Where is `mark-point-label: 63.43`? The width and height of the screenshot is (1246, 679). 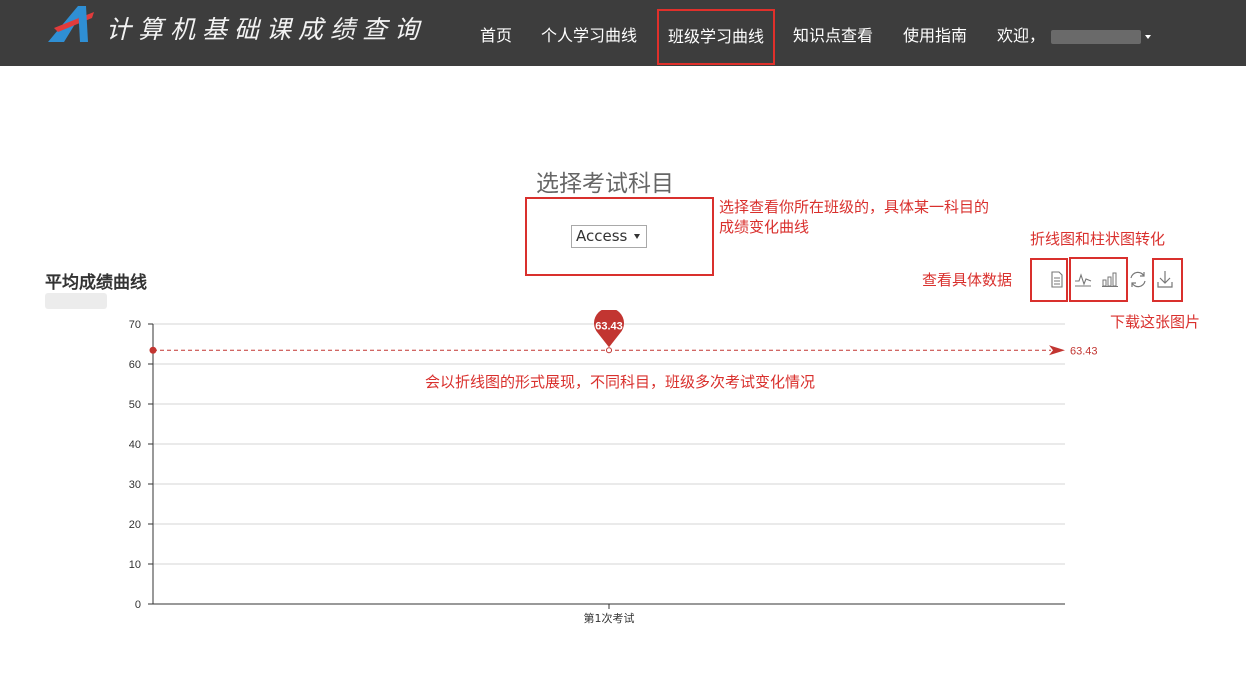 mark-point-label: 63.43 is located at coordinates (609, 326).